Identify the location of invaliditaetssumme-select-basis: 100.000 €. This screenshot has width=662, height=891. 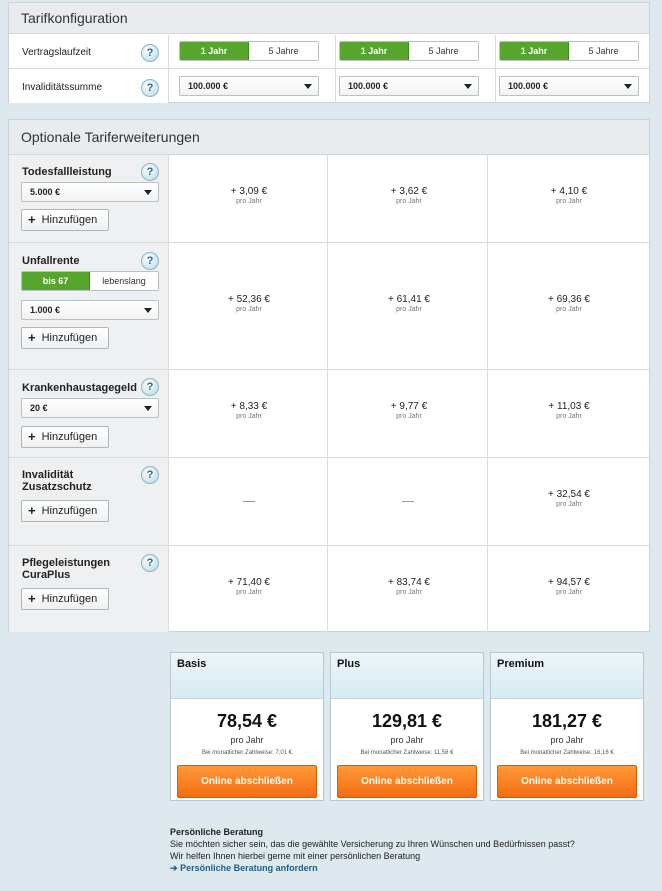
(249, 86).